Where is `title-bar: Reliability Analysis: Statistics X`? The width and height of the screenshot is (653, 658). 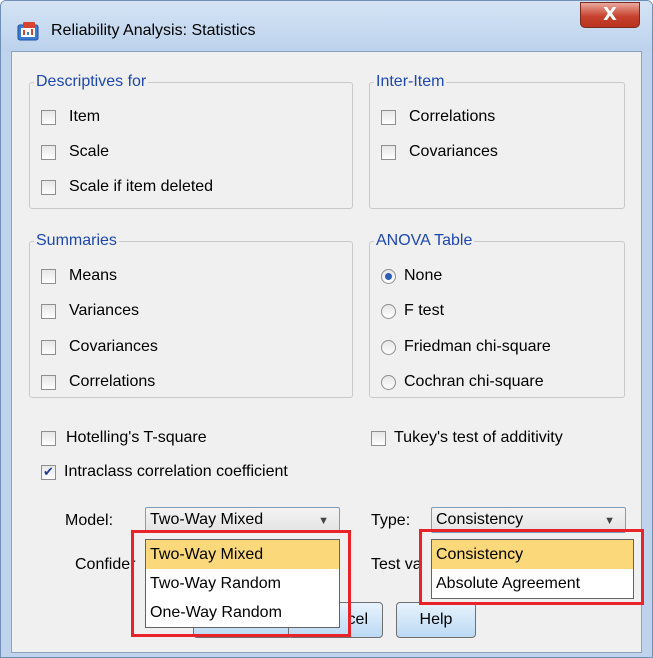
title-bar: Reliability Analysis: Statistics X is located at coordinates (326, 26).